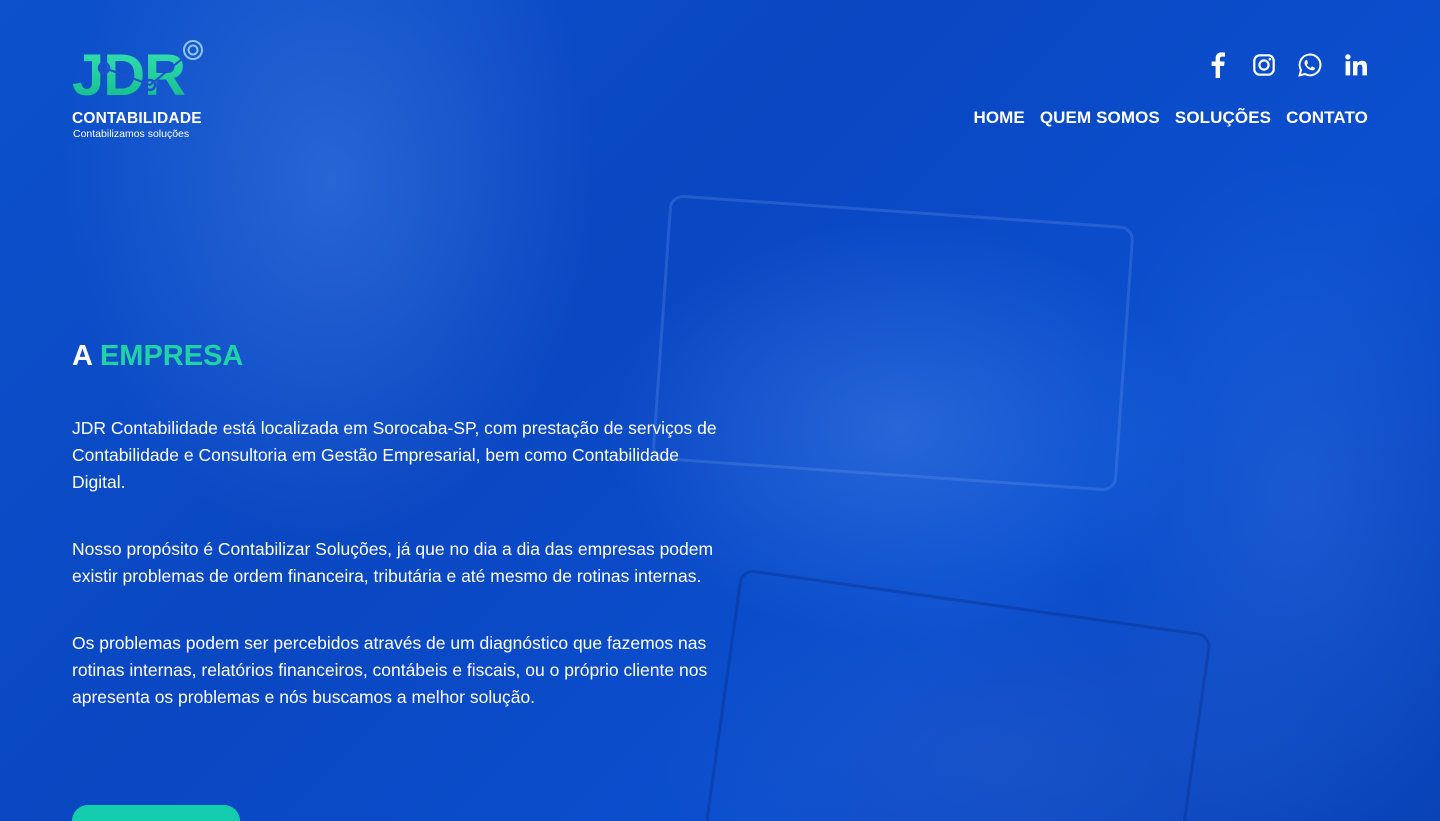  What do you see at coordinates (82, 356) in the screenshot?
I see `heading-prefix: A` at bounding box center [82, 356].